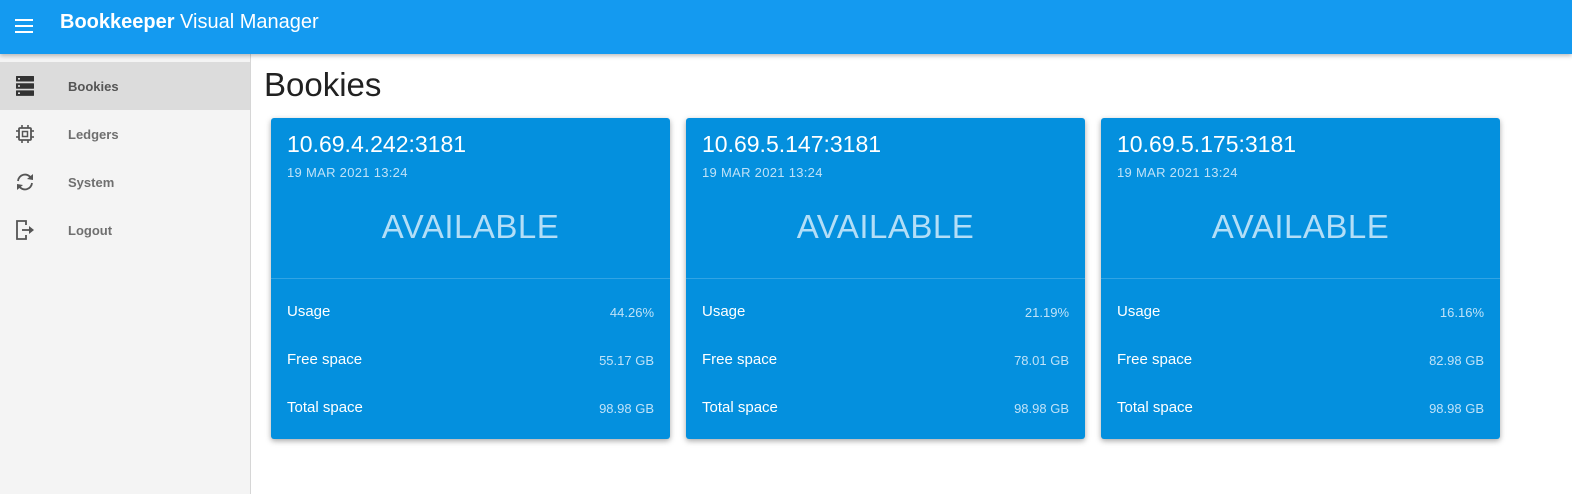 The image size is (1572, 494). What do you see at coordinates (91, 182) in the screenshot?
I see `sidebar-item-label: System` at bounding box center [91, 182].